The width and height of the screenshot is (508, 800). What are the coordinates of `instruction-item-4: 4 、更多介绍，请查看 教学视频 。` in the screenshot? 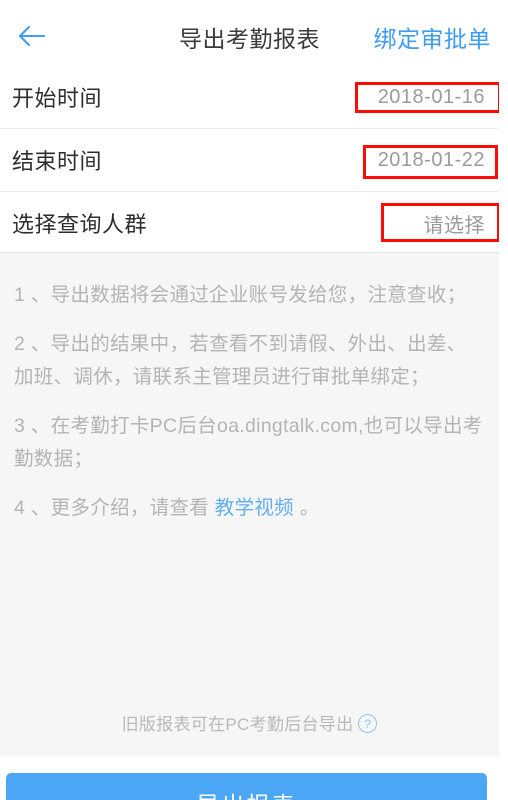 It's located at (249, 508).